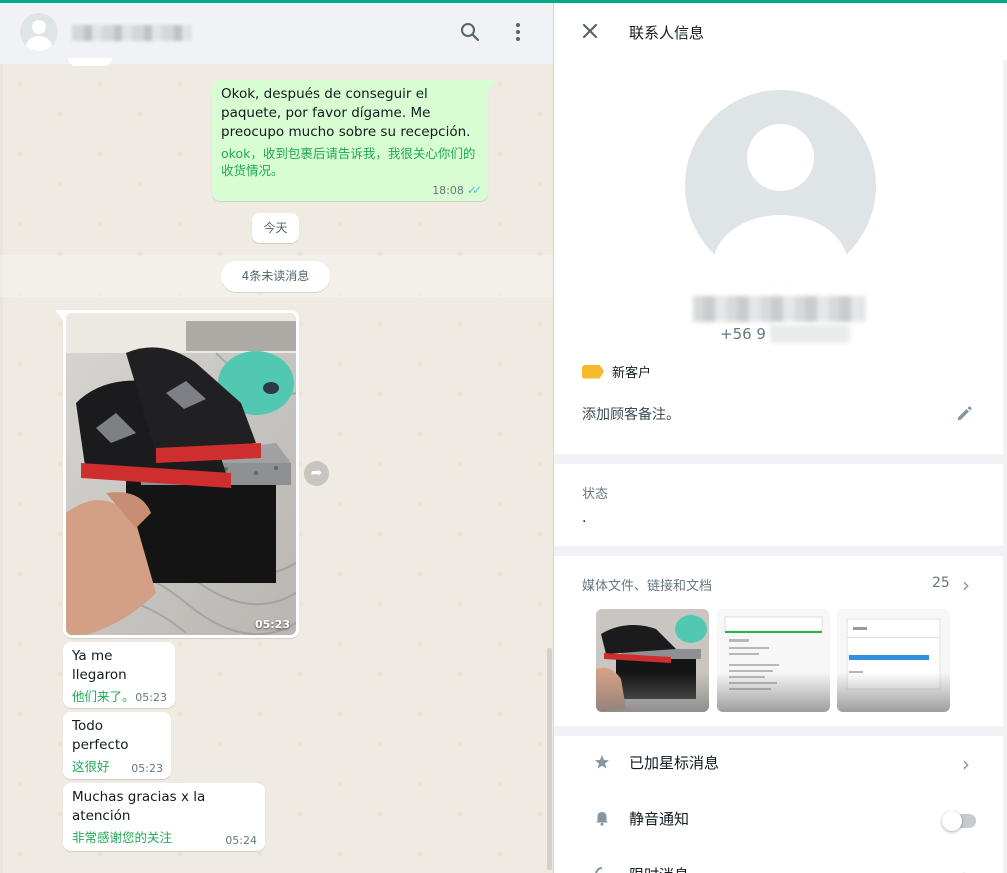  What do you see at coordinates (965, 413) in the screenshot?
I see `edit-icon` at bounding box center [965, 413].